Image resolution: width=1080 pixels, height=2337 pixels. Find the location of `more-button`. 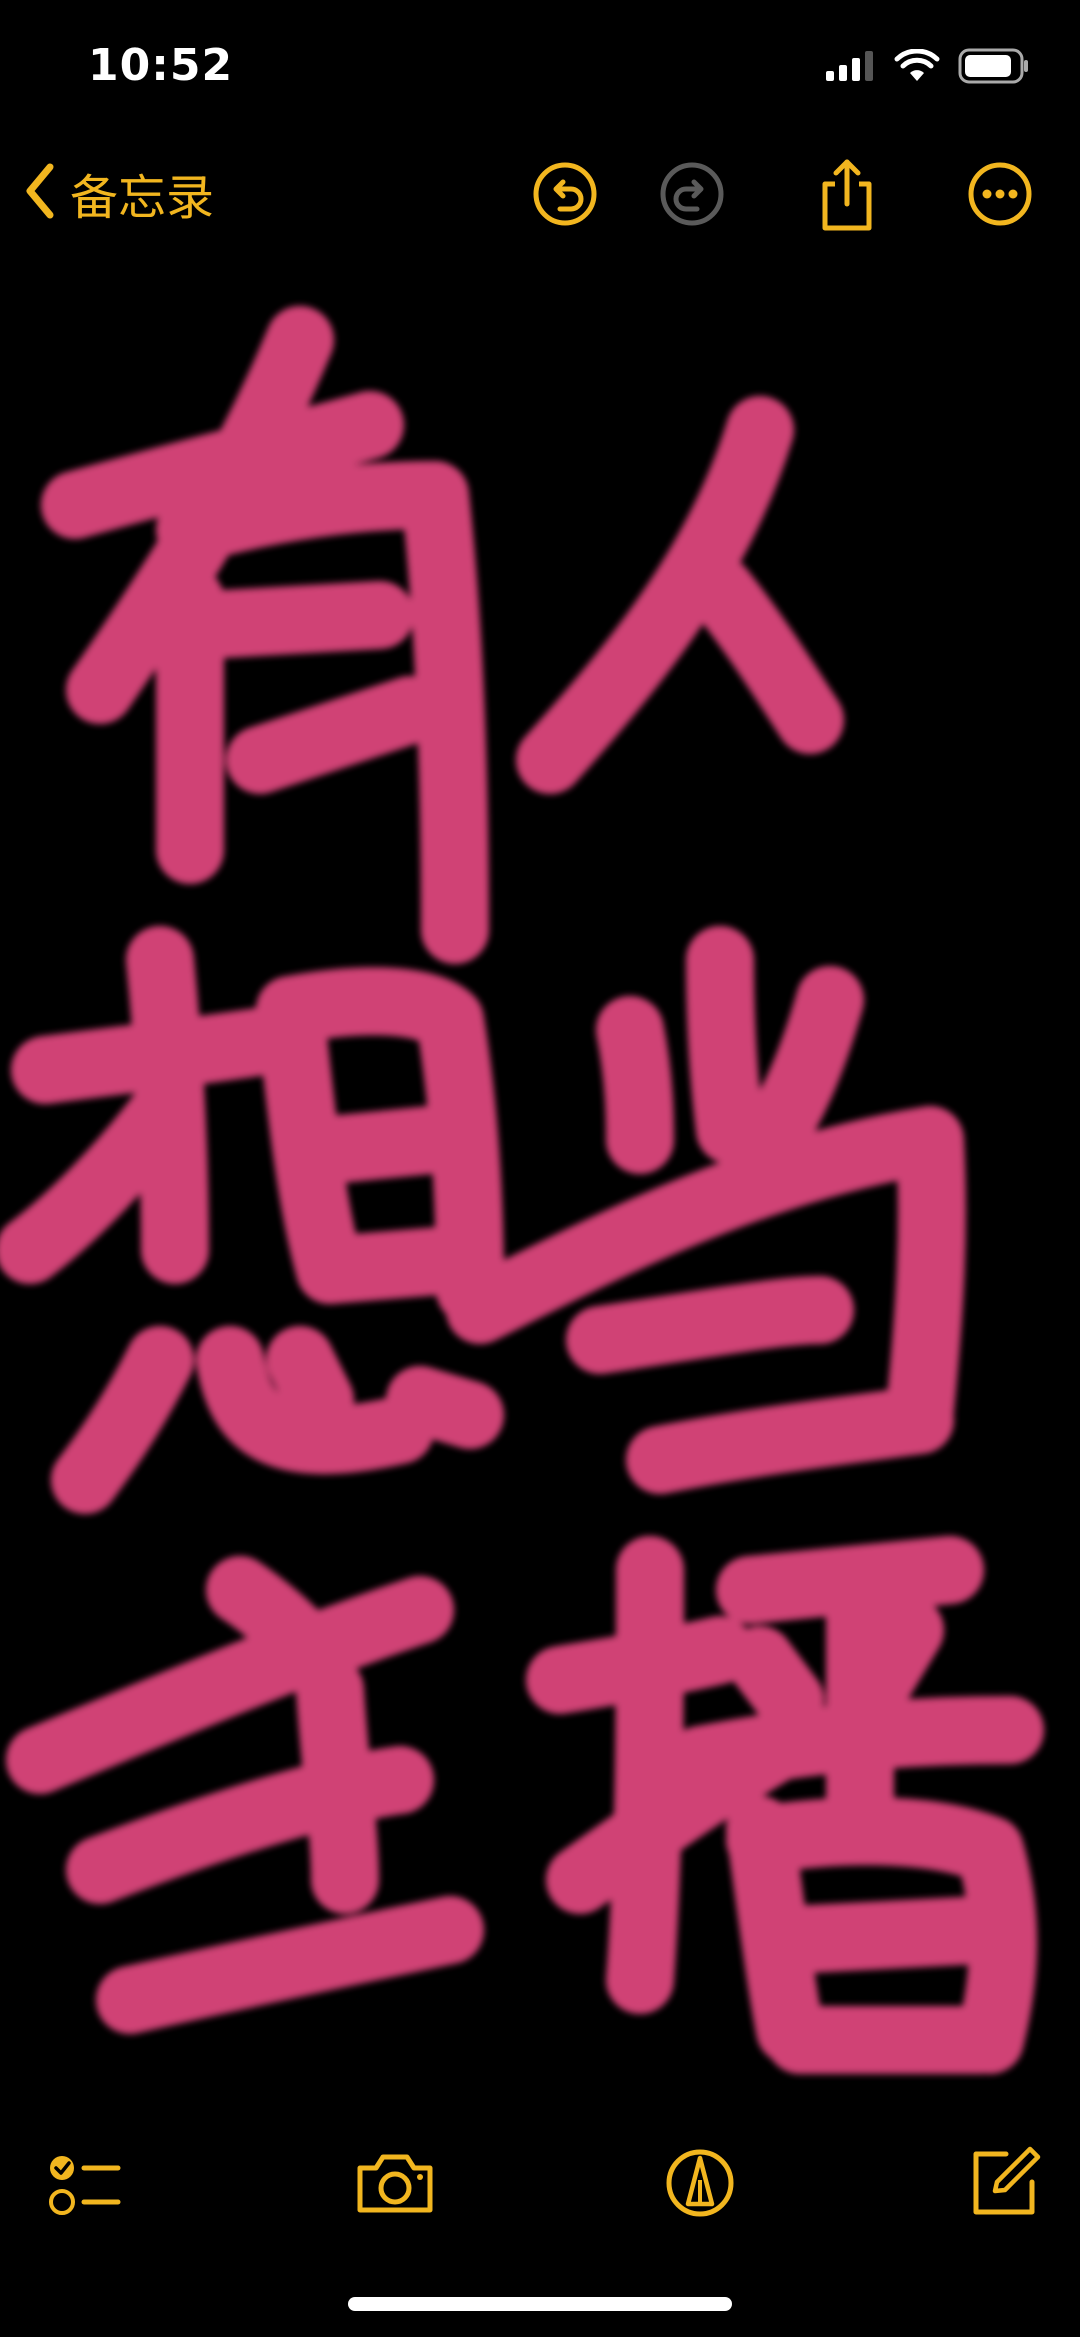

more-button is located at coordinates (1000, 194).